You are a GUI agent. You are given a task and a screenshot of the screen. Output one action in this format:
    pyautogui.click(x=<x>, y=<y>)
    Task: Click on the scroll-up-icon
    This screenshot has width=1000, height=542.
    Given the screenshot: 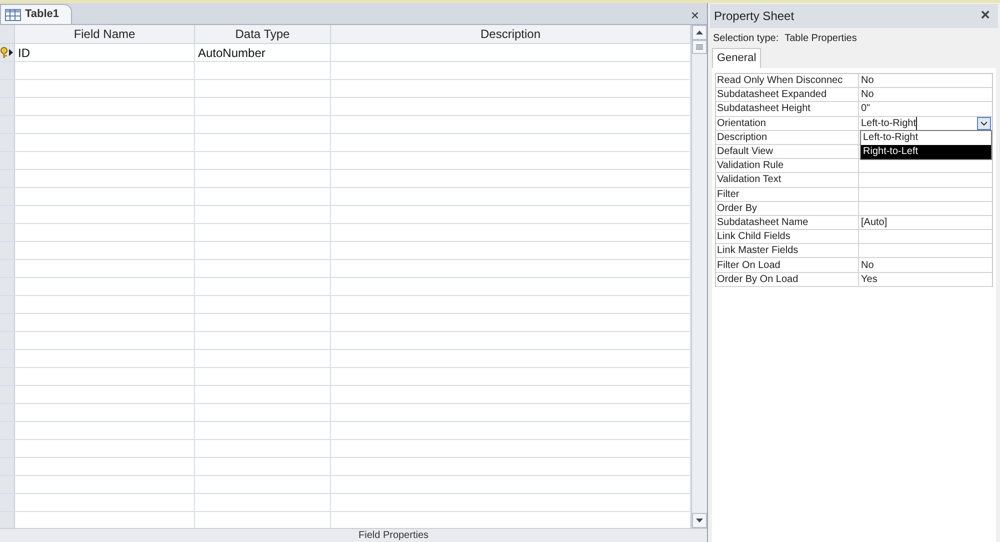 What is the action you would take?
    pyautogui.click(x=699, y=32)
    